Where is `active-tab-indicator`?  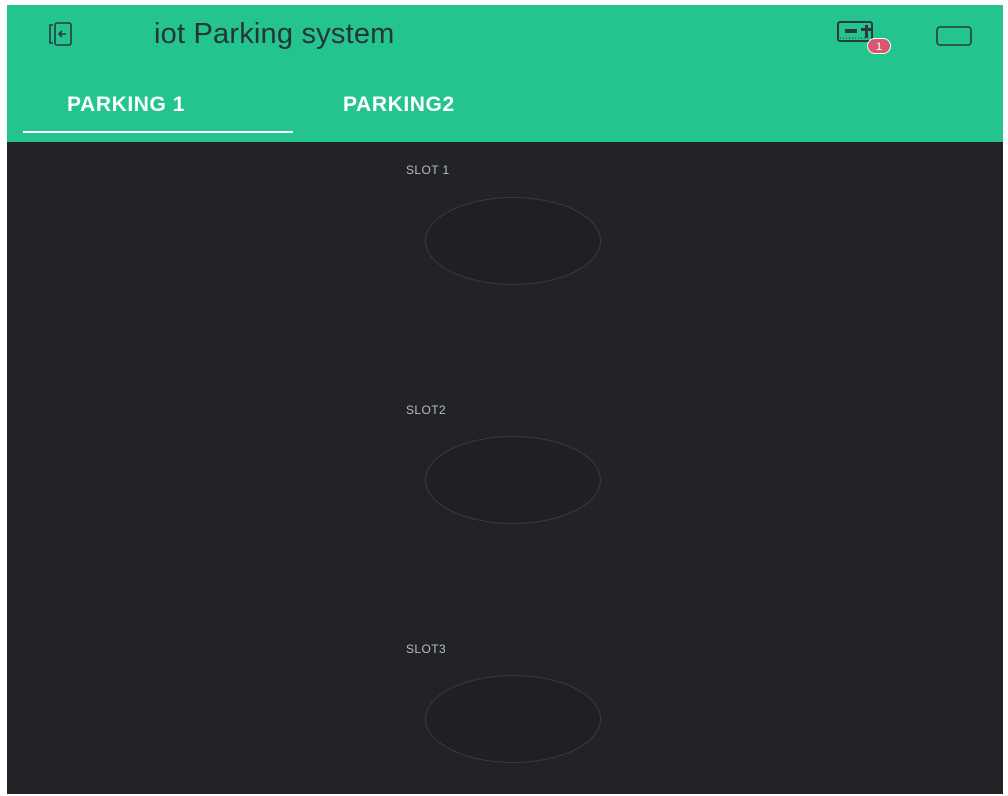
active-tab-indicator is located at coordinates (158, 132).